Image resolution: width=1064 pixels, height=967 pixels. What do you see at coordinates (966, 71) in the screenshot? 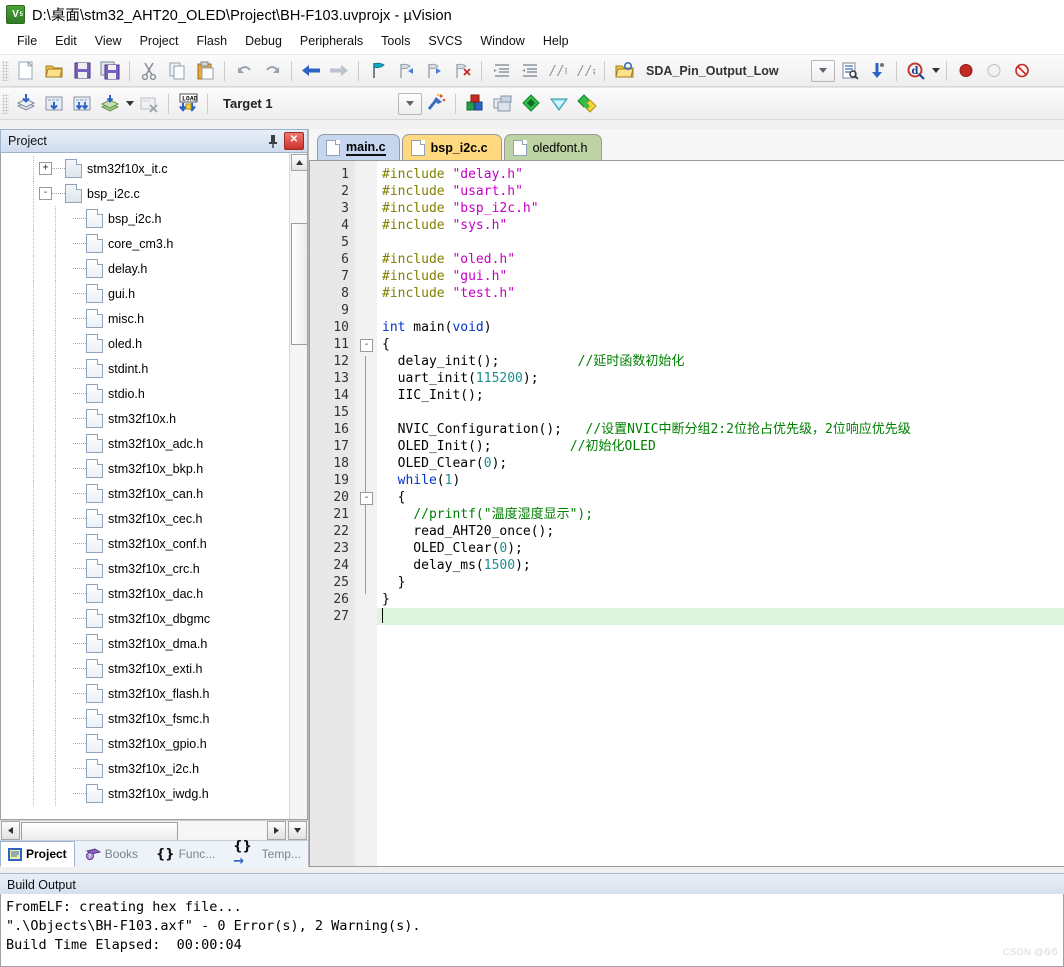
I see `breakpoint-insert-icon` at bounding box center [966, 71].